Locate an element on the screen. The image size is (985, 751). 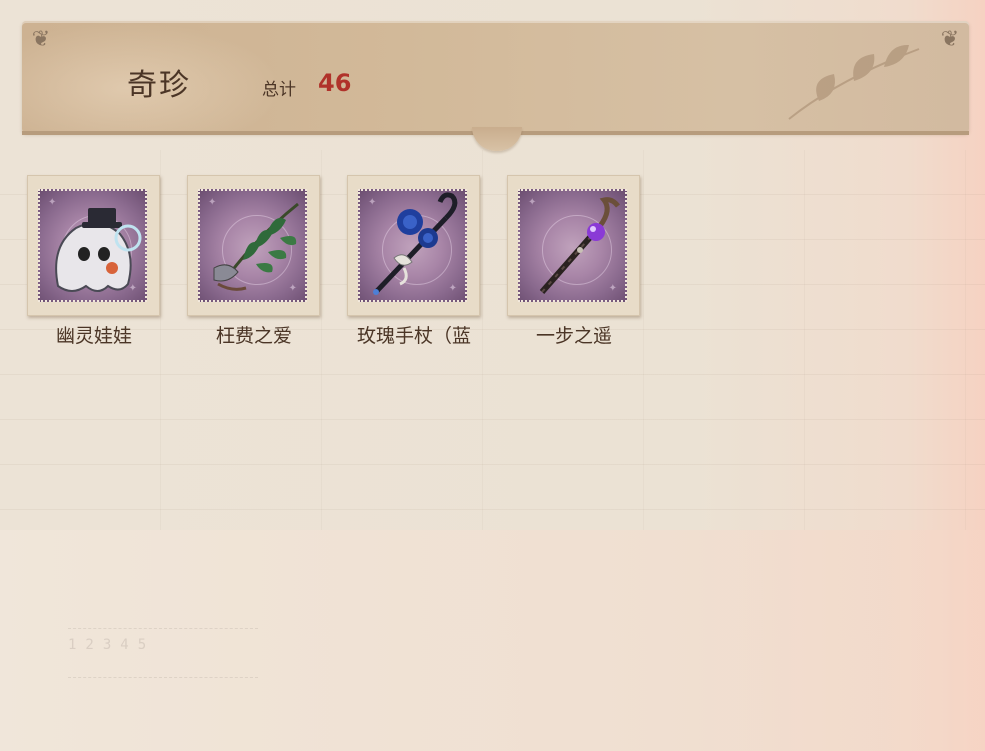
faint-ruler-decoration: 12345 is located at coordinates (163, 653).